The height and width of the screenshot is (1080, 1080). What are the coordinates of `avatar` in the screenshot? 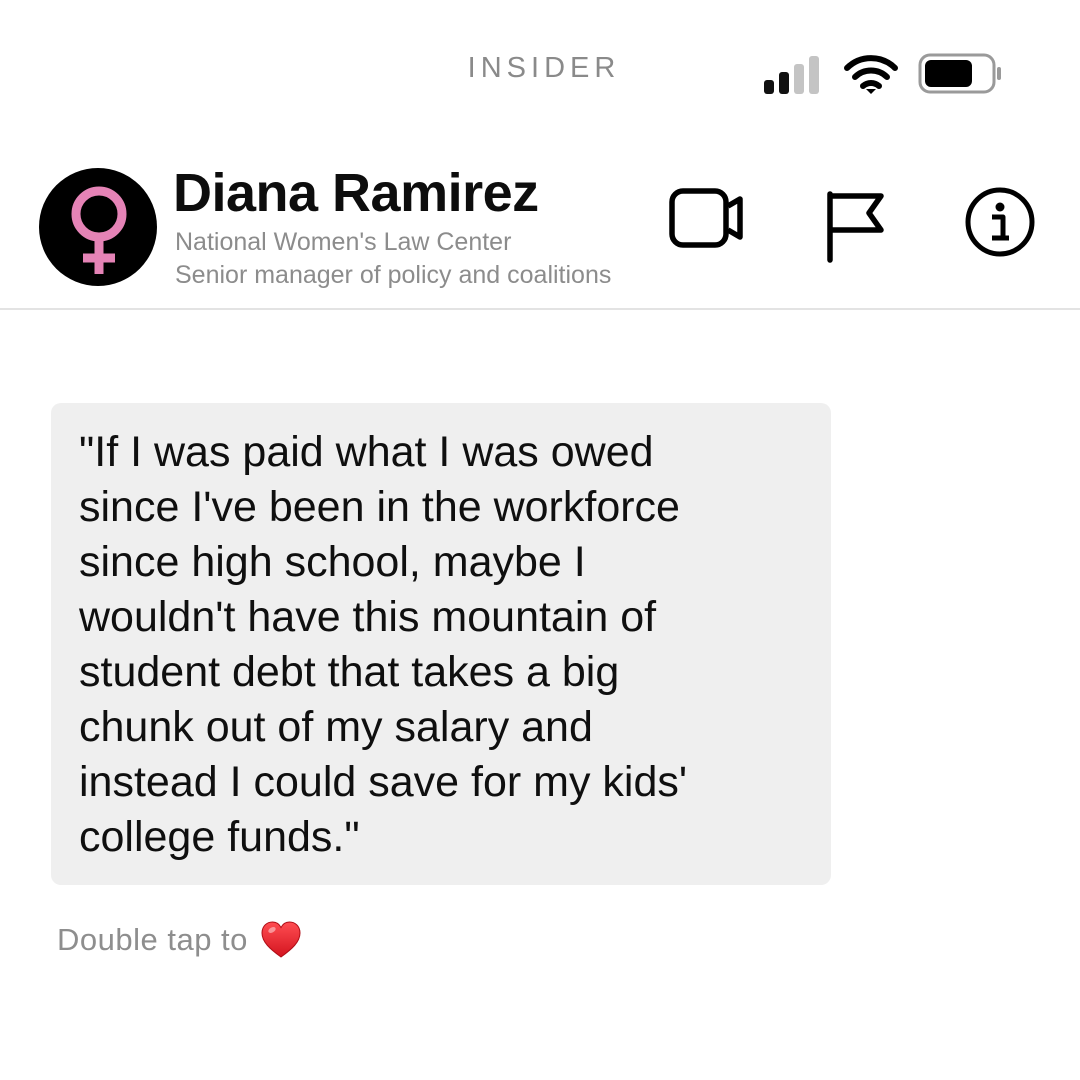 It's located at (98, 227).